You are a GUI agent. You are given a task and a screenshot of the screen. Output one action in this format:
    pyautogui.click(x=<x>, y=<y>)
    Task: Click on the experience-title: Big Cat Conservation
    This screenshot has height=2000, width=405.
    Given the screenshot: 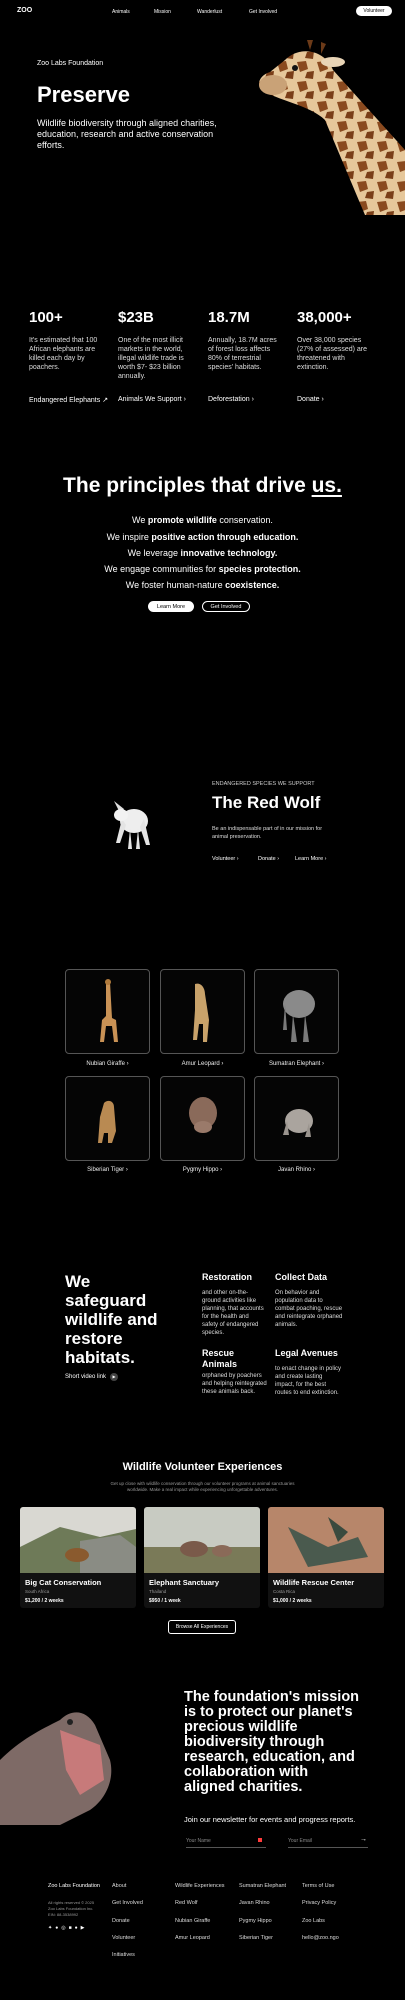 What is the action you would take?
    pyautogui.click(x=63, y=1582)
    